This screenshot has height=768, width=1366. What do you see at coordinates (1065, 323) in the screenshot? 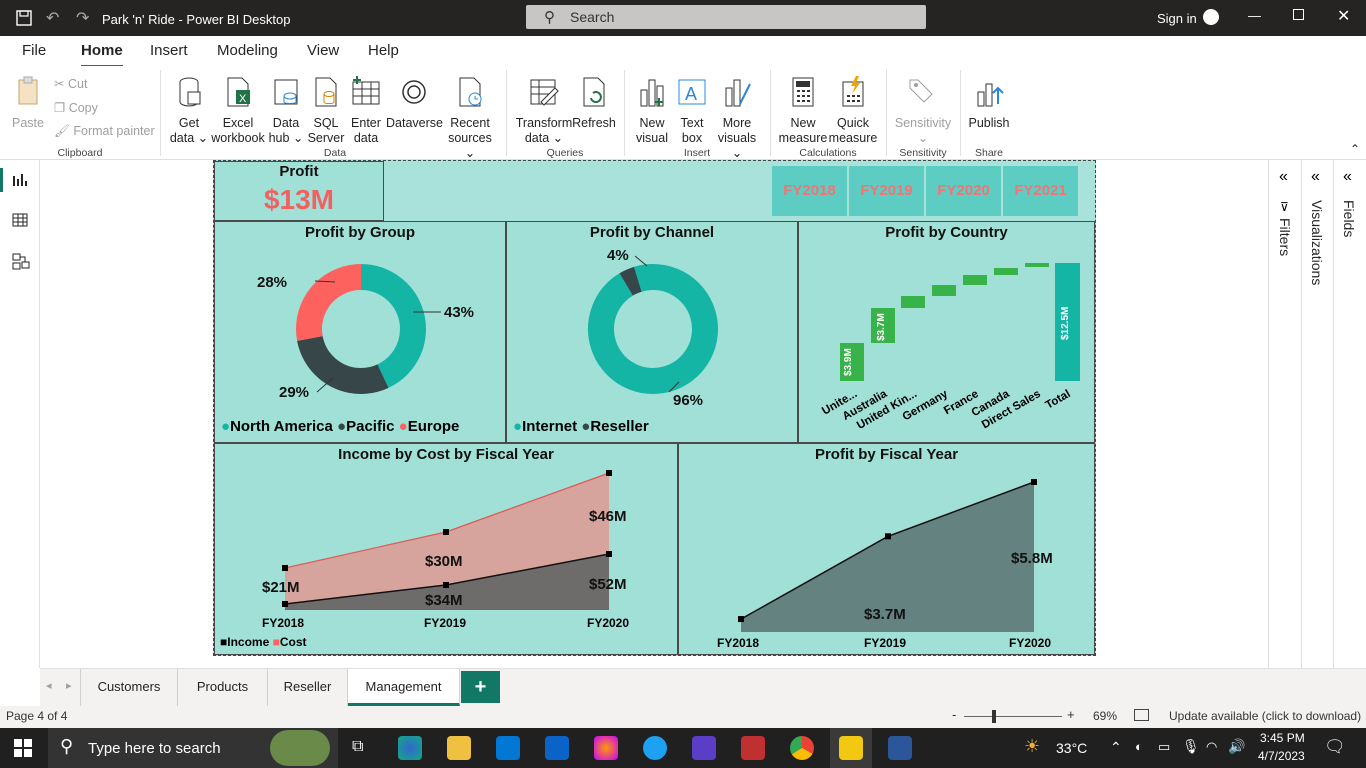
I see `country-data-label: $12.5M` at bounding box center [1065, 323].